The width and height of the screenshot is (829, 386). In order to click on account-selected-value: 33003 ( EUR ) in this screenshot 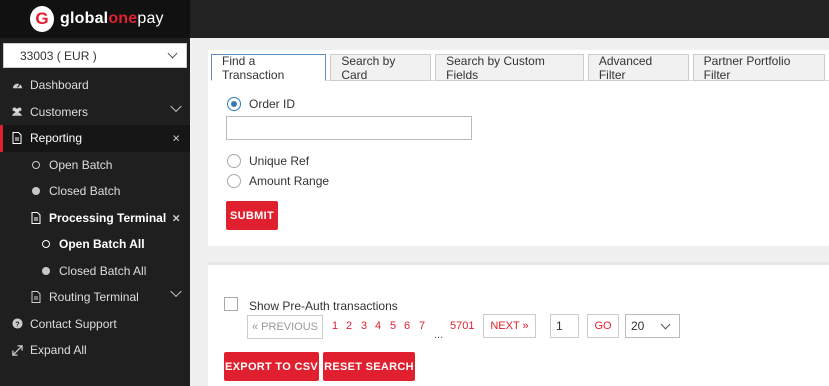, I will do `click(58, 55)`.